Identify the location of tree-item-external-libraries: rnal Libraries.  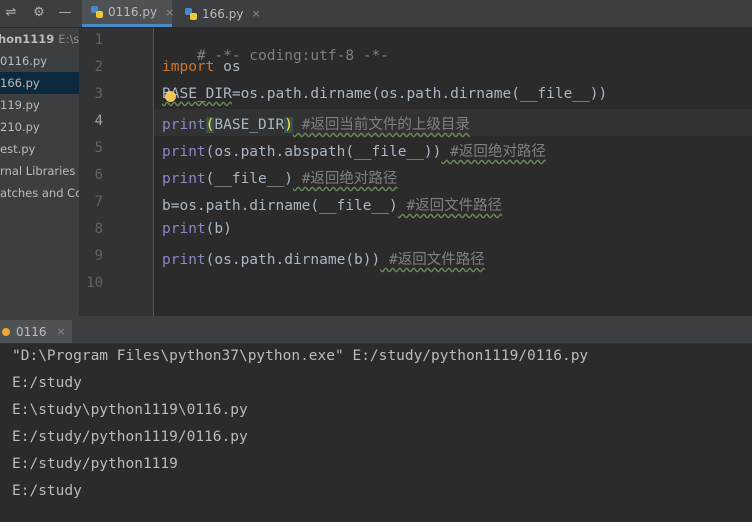
(39, 171).